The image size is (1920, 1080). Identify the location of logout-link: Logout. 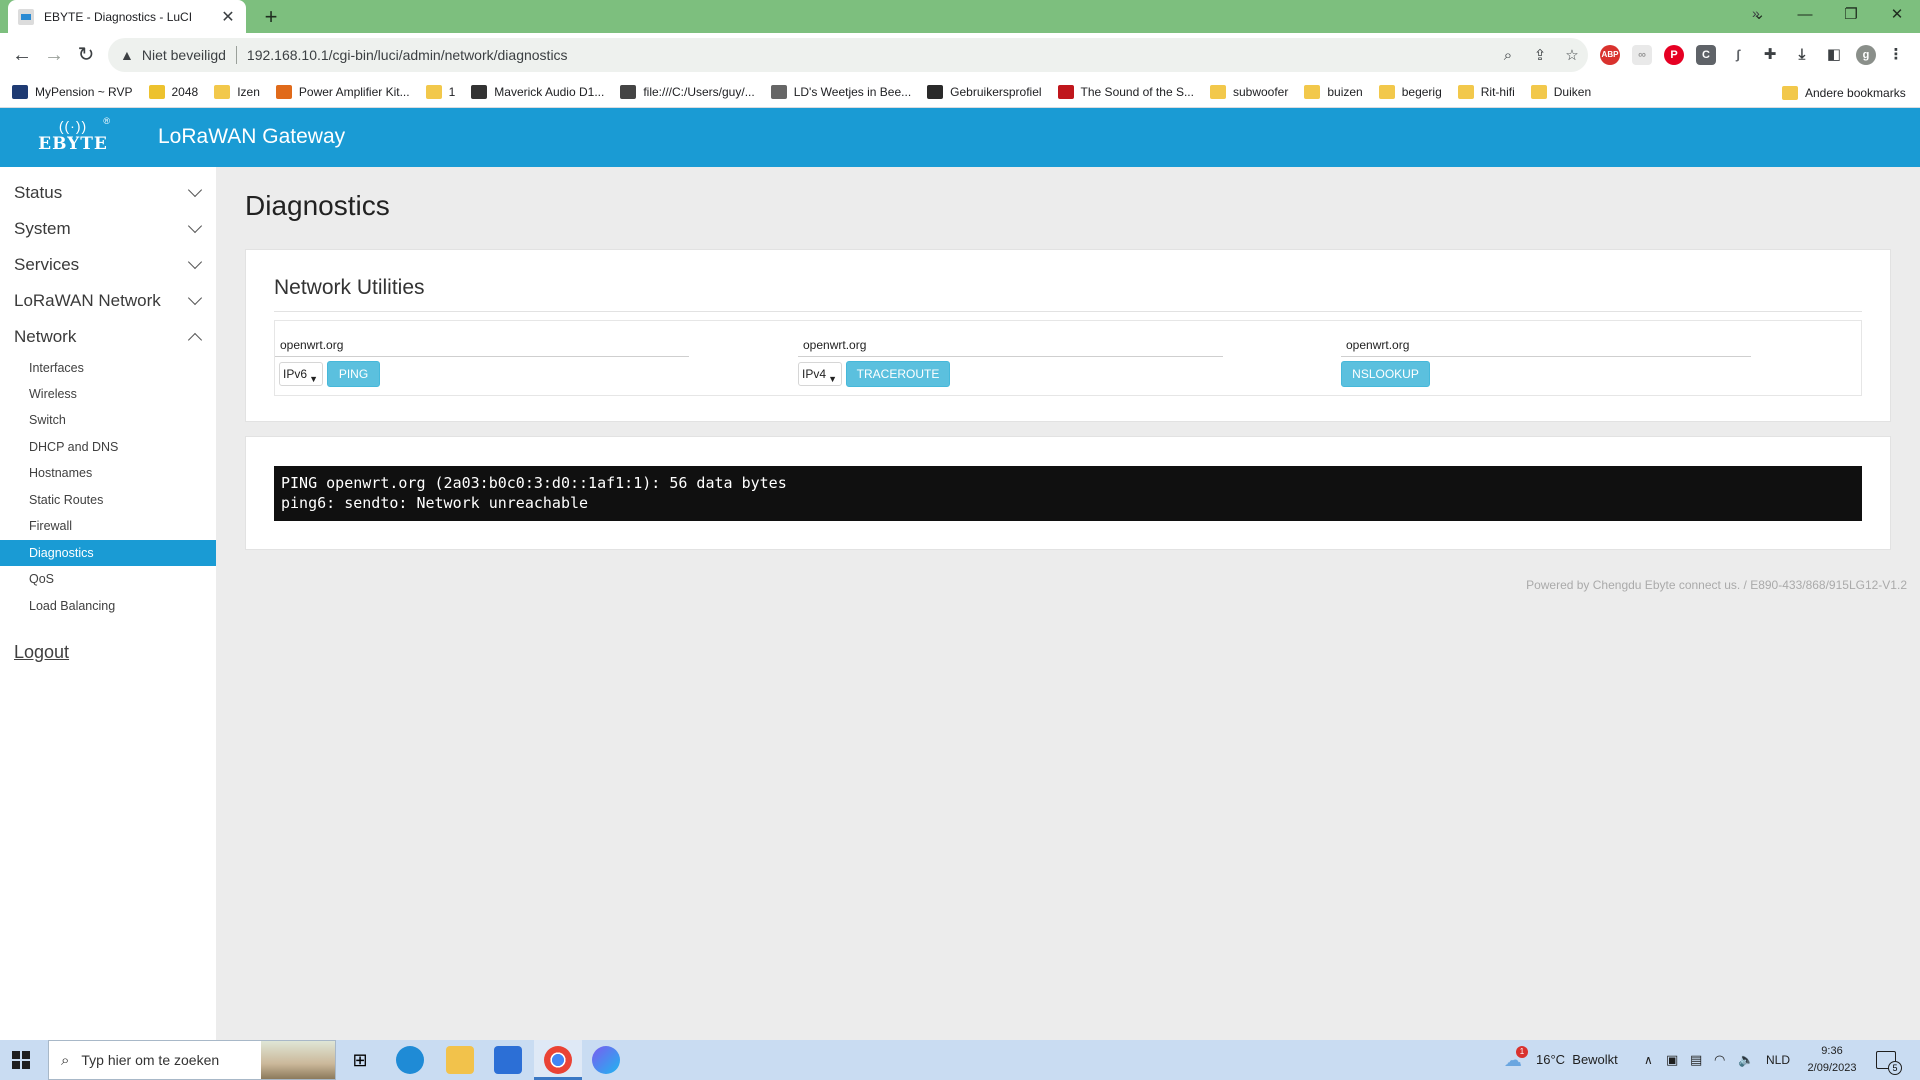
(41, 652).